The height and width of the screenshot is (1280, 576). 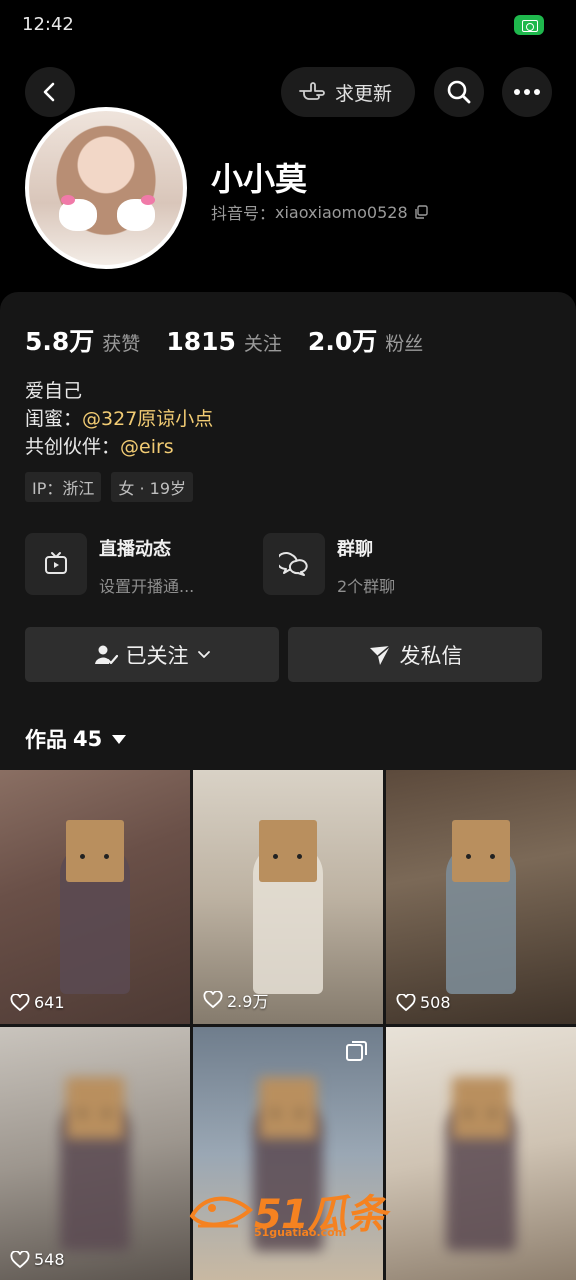 I want to click on more-options-button, so click(x=527, y=92).